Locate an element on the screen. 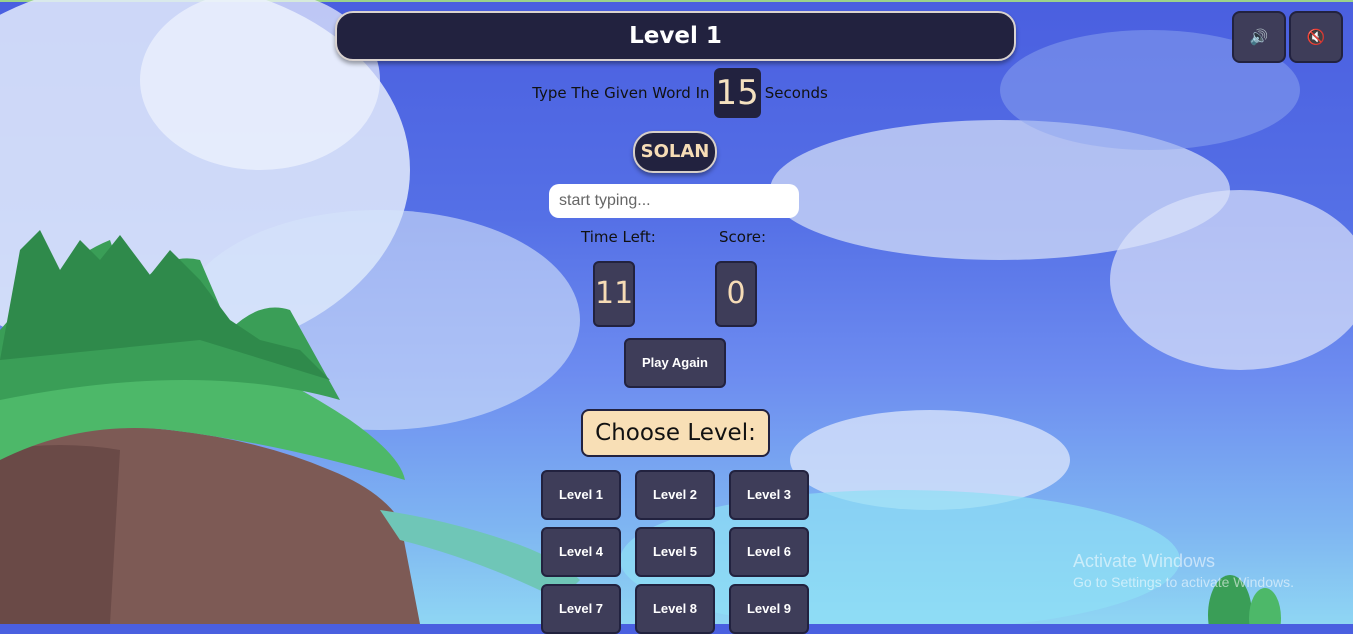 This screenshot has width=1353, height=634. mute-button: 🔇 is located at coordinates (1316, 37).